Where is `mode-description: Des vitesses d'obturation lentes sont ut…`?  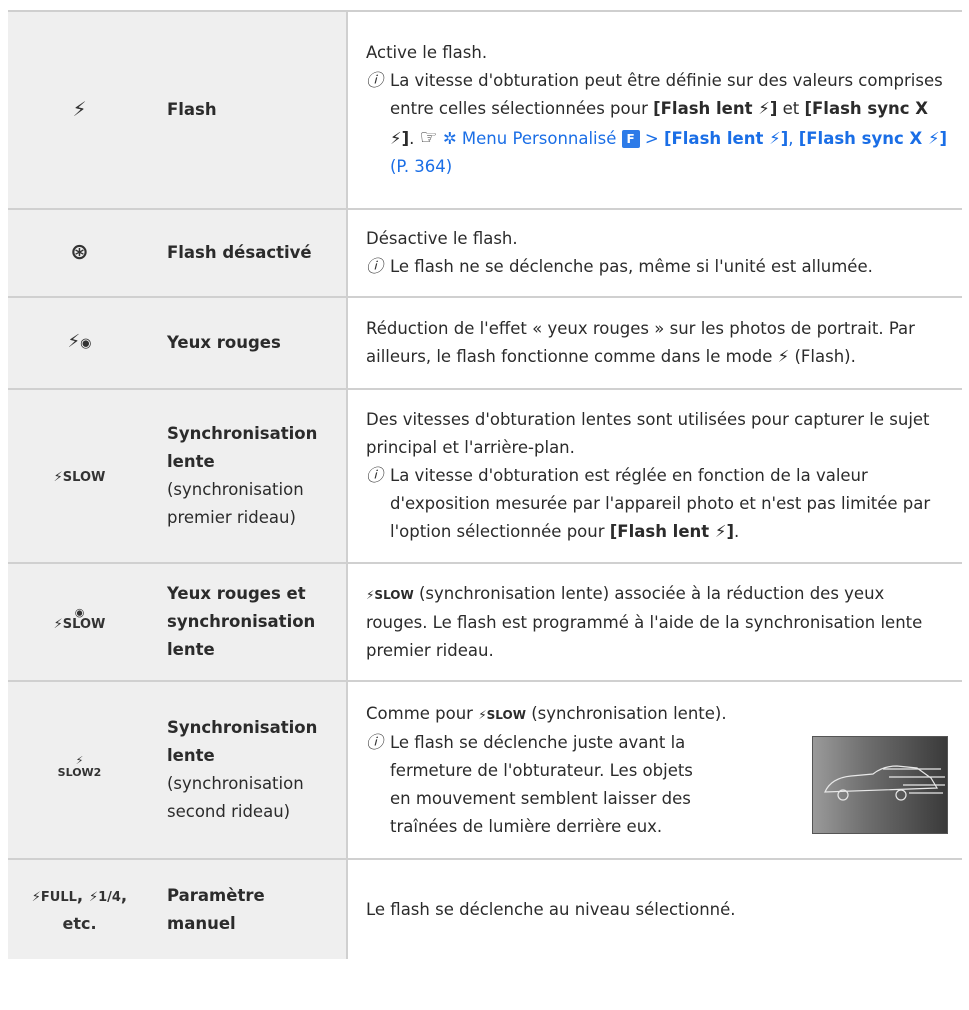 mode-description: Des vitesses d'obturation lentes sont ut… is located at coordinates (654, 476).